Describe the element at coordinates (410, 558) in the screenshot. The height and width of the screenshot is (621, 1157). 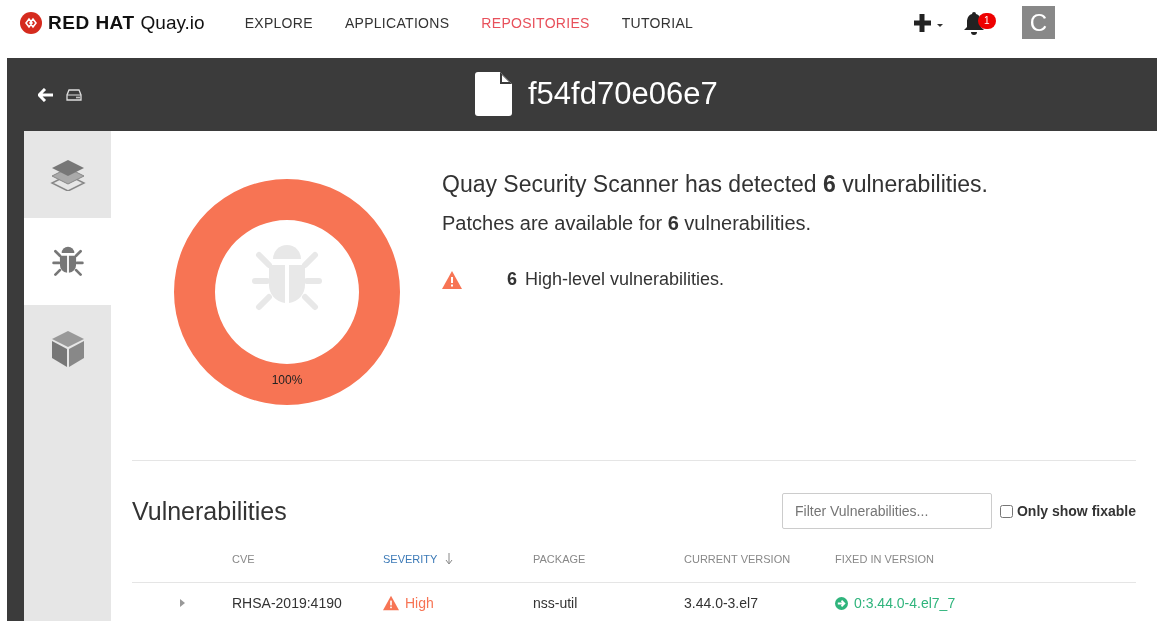
I see `column-header: SEVERITY` at that location.